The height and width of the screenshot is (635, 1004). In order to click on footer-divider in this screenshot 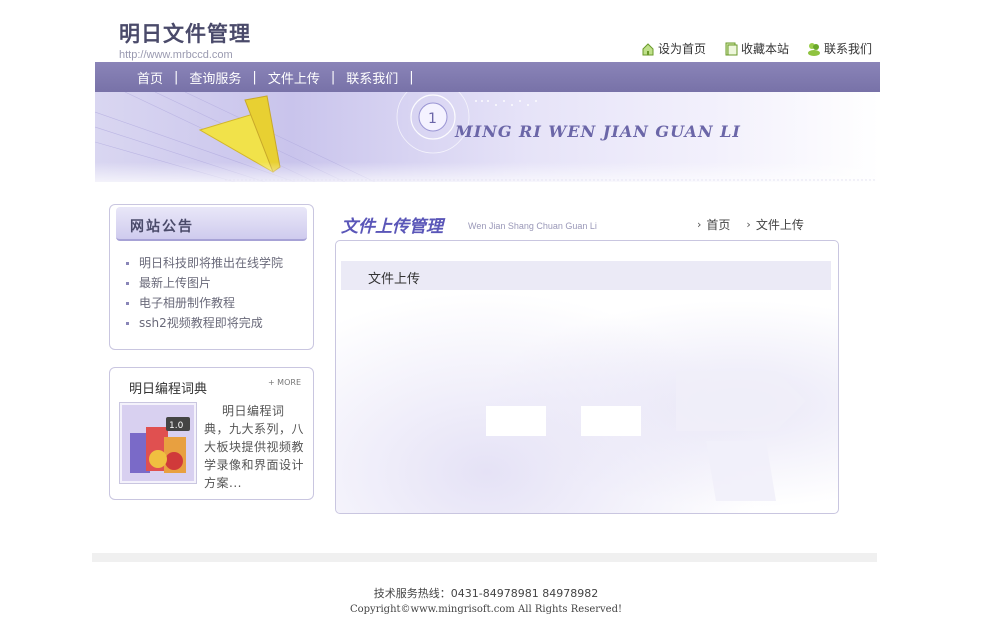, I will do `click(484, 557)`.